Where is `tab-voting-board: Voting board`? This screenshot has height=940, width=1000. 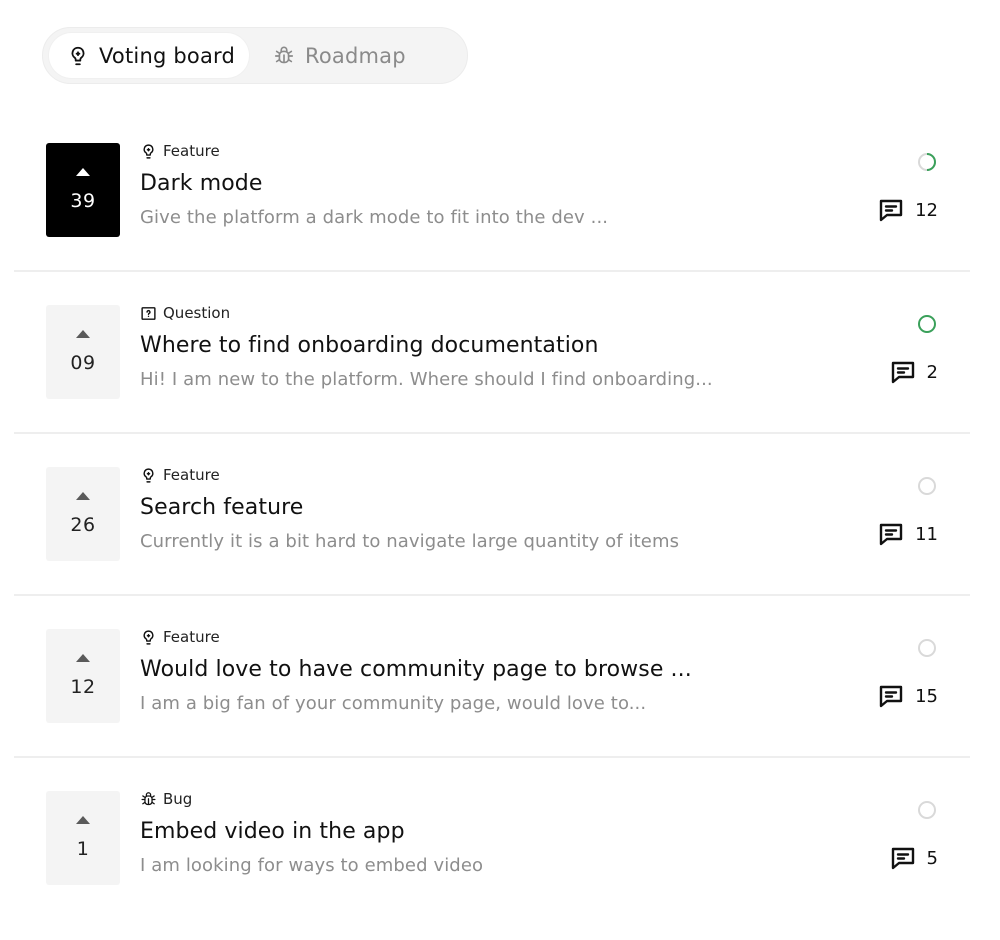
tab-voting-board: Voting board is located at coordinates (149, 55).